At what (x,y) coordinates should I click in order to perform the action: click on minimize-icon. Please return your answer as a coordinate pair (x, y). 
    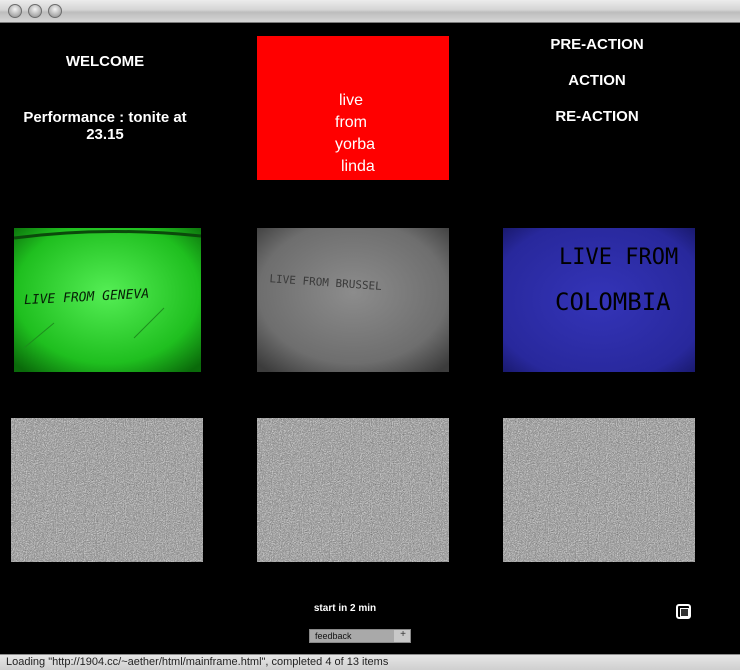
    Looking at the image, I should click on (35, 11).